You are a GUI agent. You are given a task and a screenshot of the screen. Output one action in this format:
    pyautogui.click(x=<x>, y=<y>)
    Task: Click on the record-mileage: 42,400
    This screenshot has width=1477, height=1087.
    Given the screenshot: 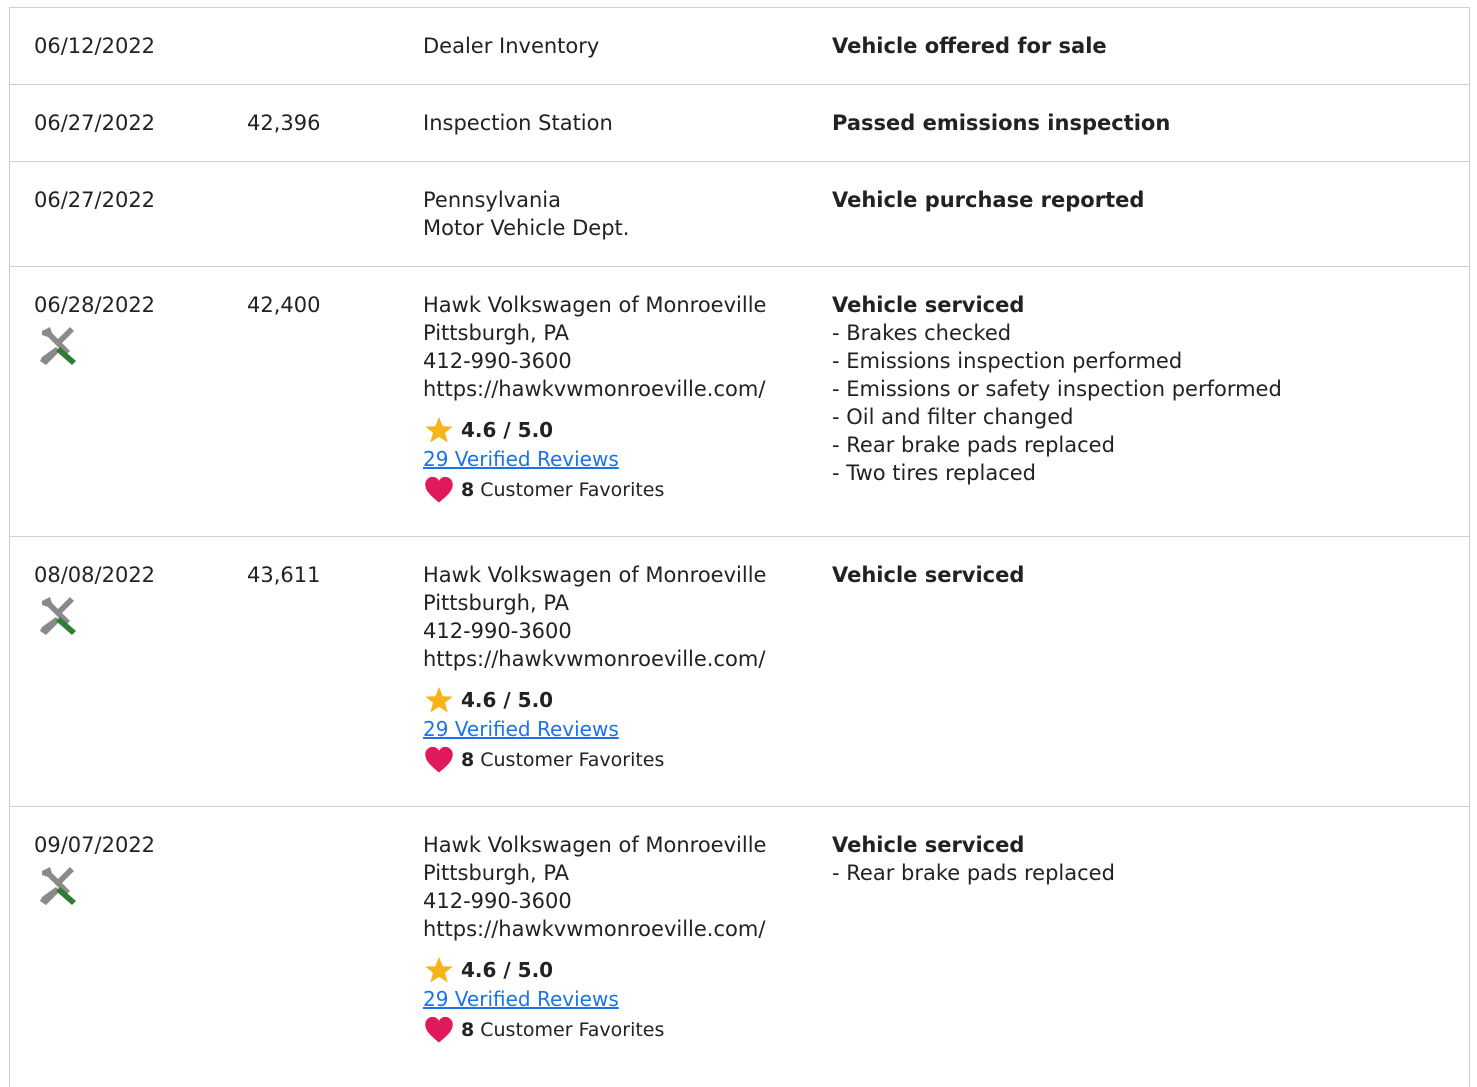 What is the action you would take?
    pyautogui.click(x=284, y=305)
    